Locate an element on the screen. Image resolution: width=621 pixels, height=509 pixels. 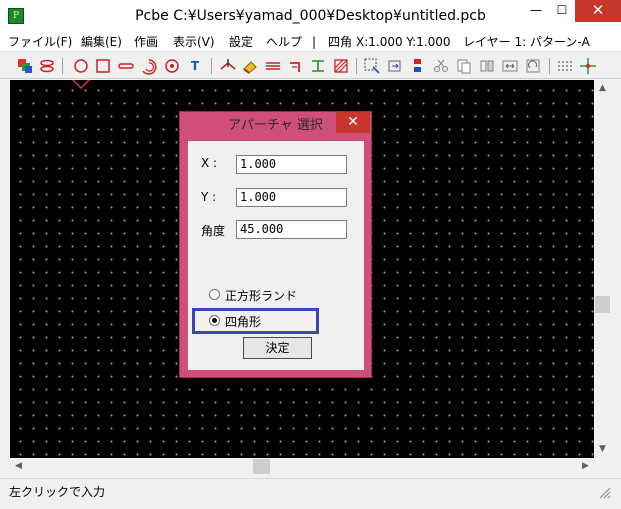
y-label: Y : is located at coordinates (209, 197).